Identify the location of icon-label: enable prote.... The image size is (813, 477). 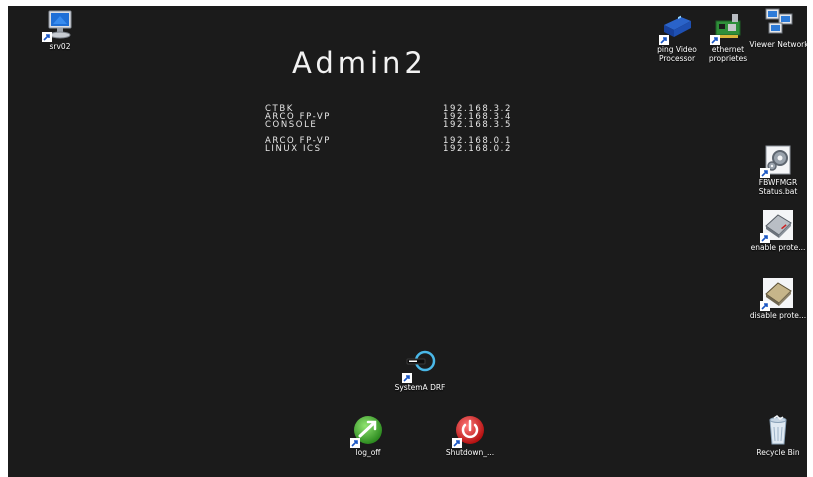
(778, 247).